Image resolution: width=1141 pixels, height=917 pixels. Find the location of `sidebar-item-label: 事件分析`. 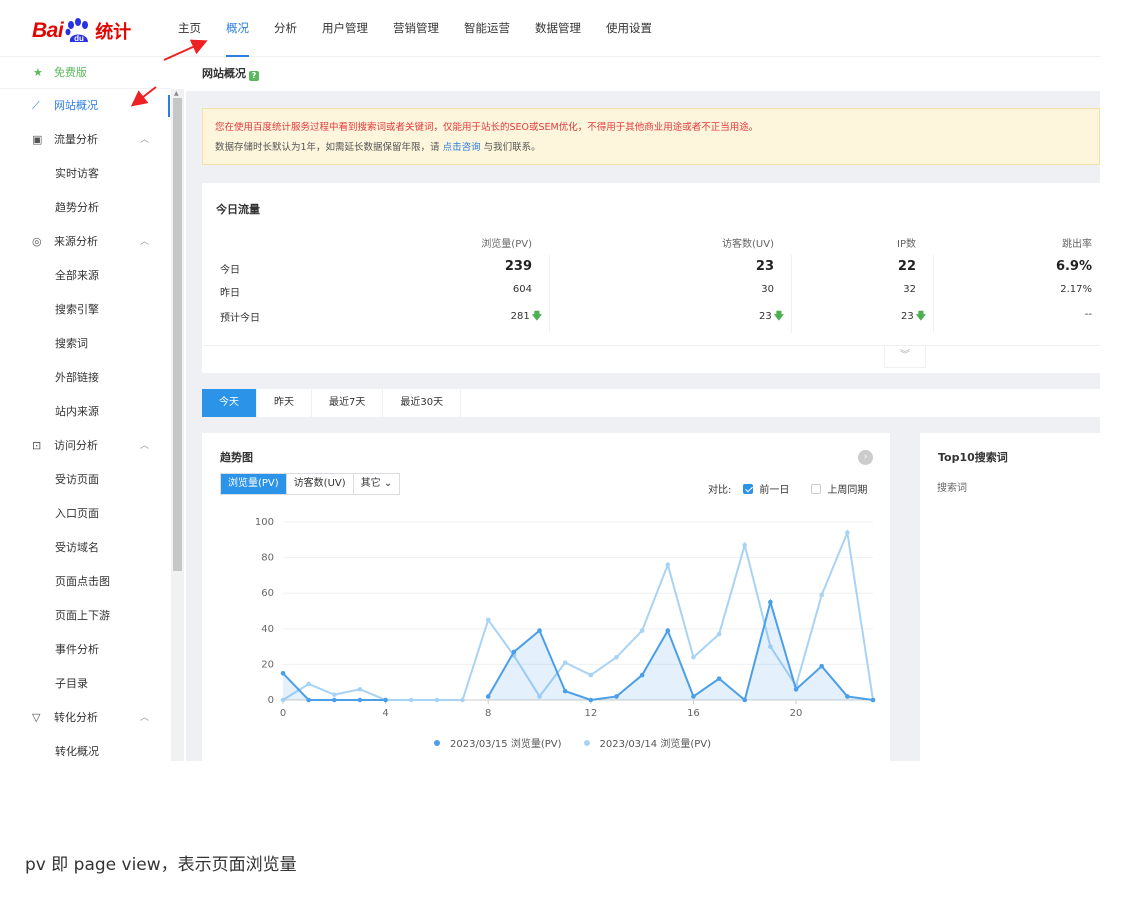

sidebar-item-label: 事件分析 is located at coordinates (77, 649).